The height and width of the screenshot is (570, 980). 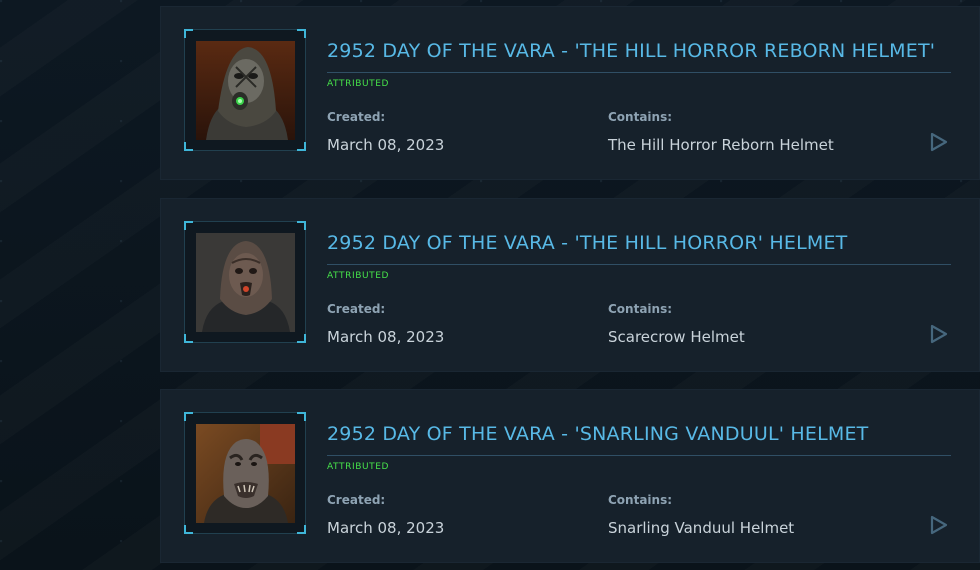 I want to click on pledge-thumbnail-snarling-vanduul, so click(x=245, y=473).